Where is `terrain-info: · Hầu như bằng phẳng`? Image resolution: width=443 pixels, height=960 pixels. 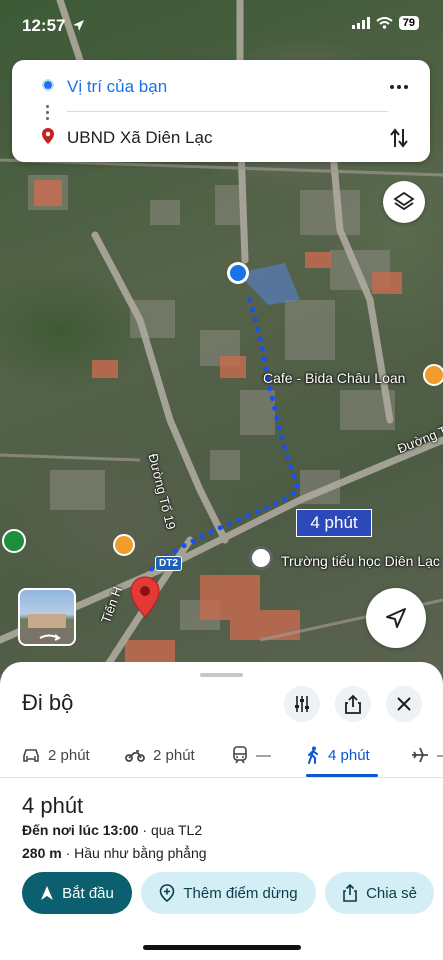
terrain-info: · Hầu như bằng phẳng is located at coordinates (134, 853).